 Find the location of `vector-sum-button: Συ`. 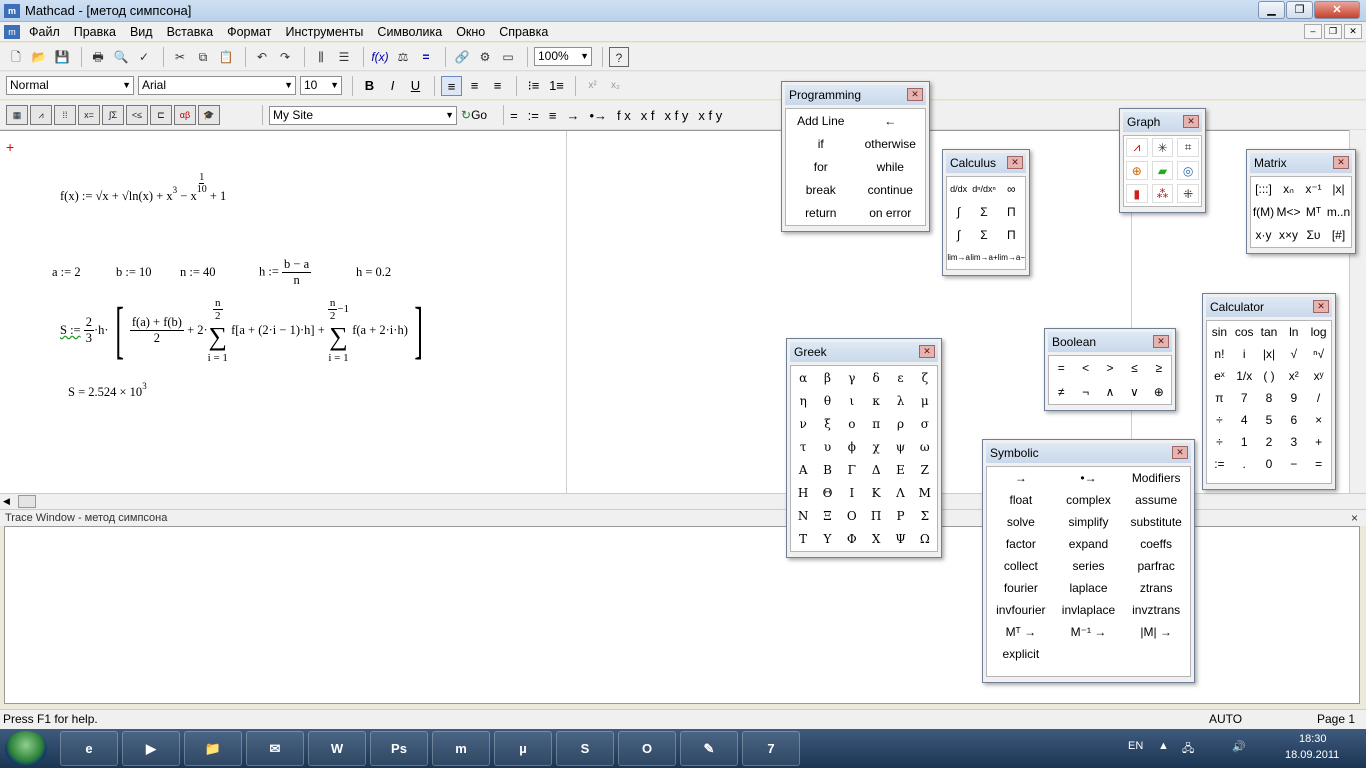

vector-sum-button: Συ is located at coordinates (1313, 234).